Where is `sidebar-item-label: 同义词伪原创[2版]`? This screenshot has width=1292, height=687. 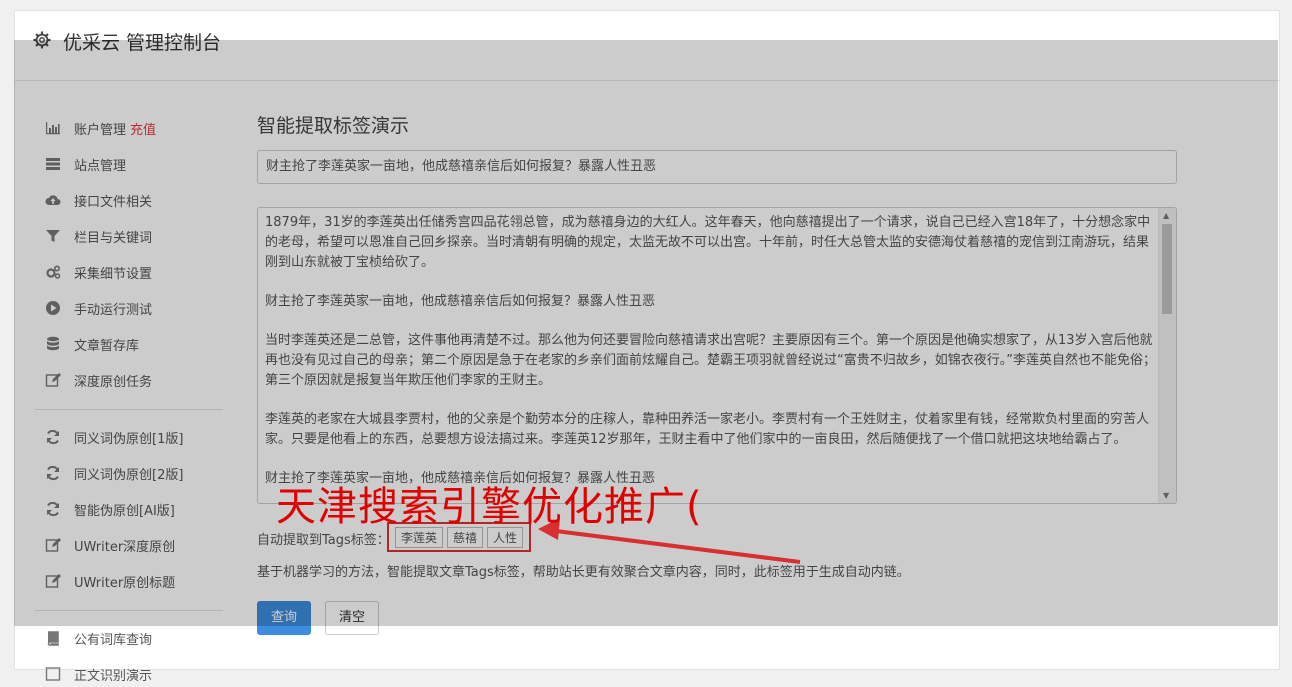
sidebar-item-label: 同义词伪原创[2版] is located at coordinates (129, 475).